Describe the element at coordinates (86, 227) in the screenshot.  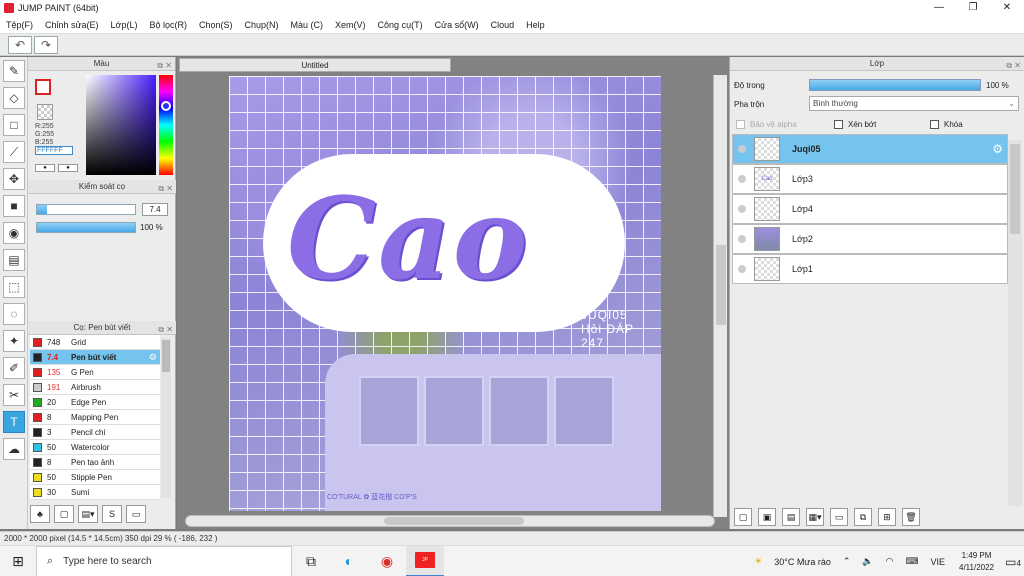
I see `brush-opacity-slider` at that location.